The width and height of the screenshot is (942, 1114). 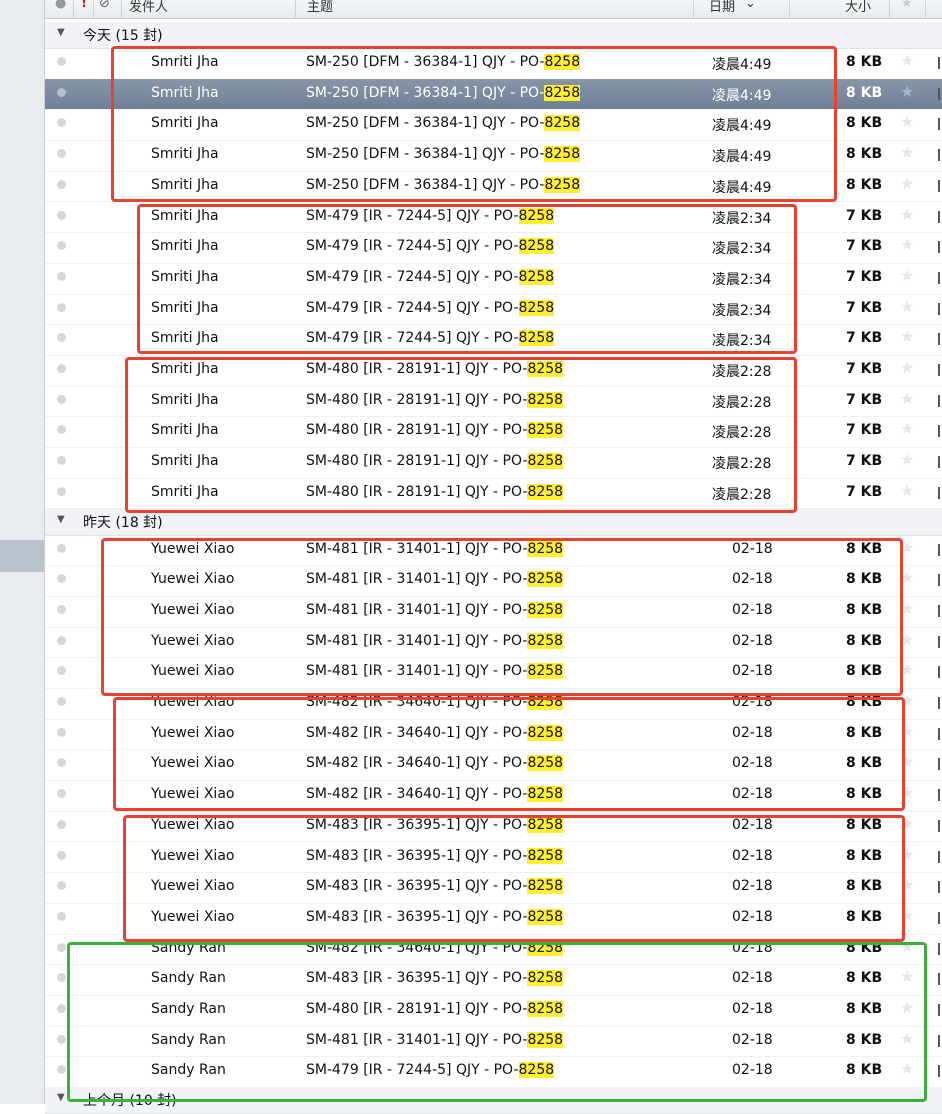 What do you see at coordinates (493, 1100) in the screenshot?
I see `date-group-header: ▼ 上个月 (10 封)` at bounding box center [493, 1100].